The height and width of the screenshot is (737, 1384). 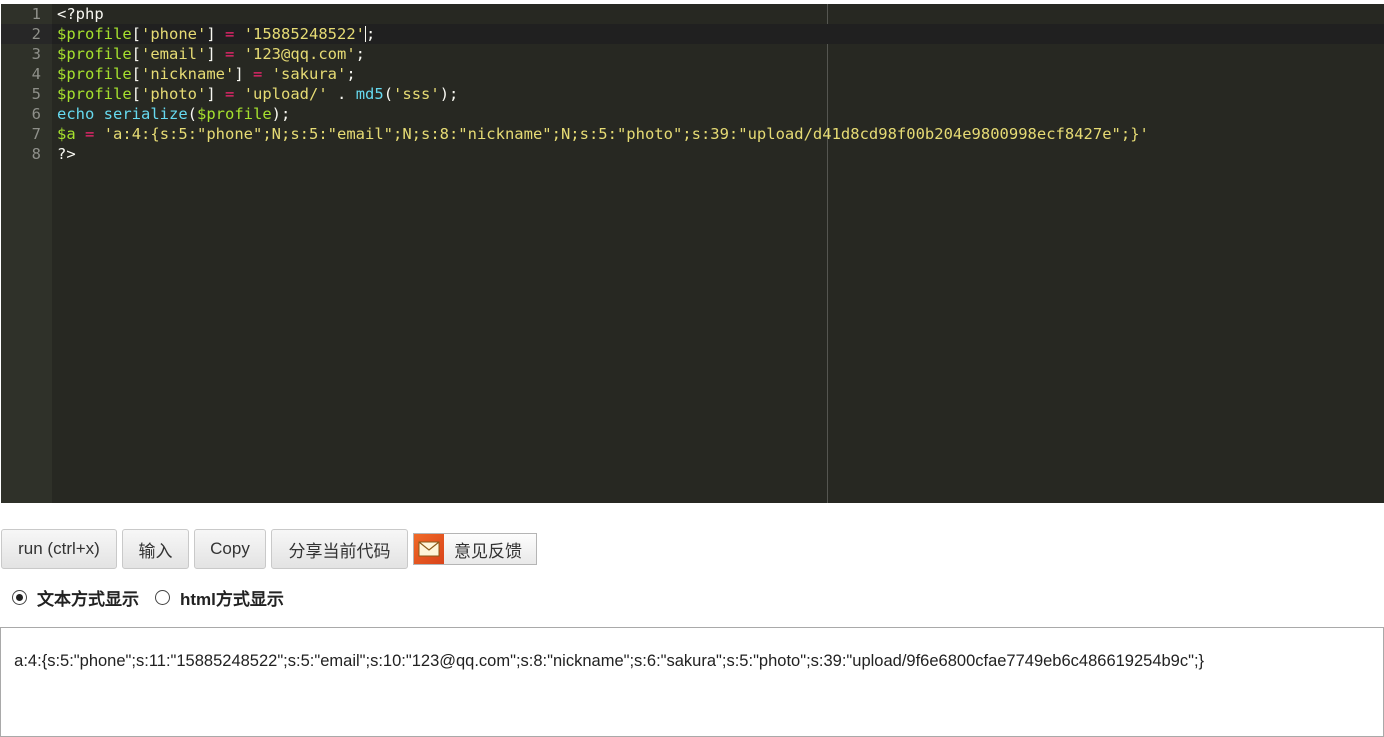 I want to click on code-line: 4 $profile['nickname'] = 'sakura';, so click(x=692, y=74).